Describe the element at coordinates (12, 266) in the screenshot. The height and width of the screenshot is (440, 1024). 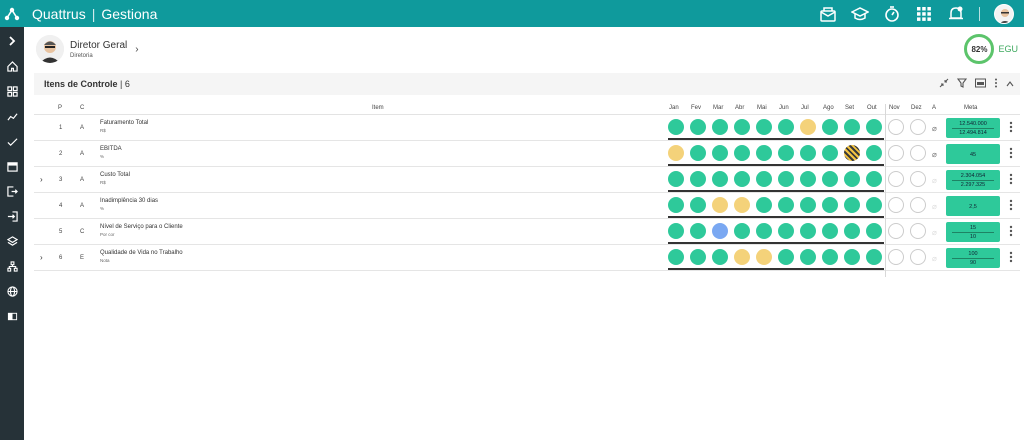
I see `hierarchy-icon` at that location.